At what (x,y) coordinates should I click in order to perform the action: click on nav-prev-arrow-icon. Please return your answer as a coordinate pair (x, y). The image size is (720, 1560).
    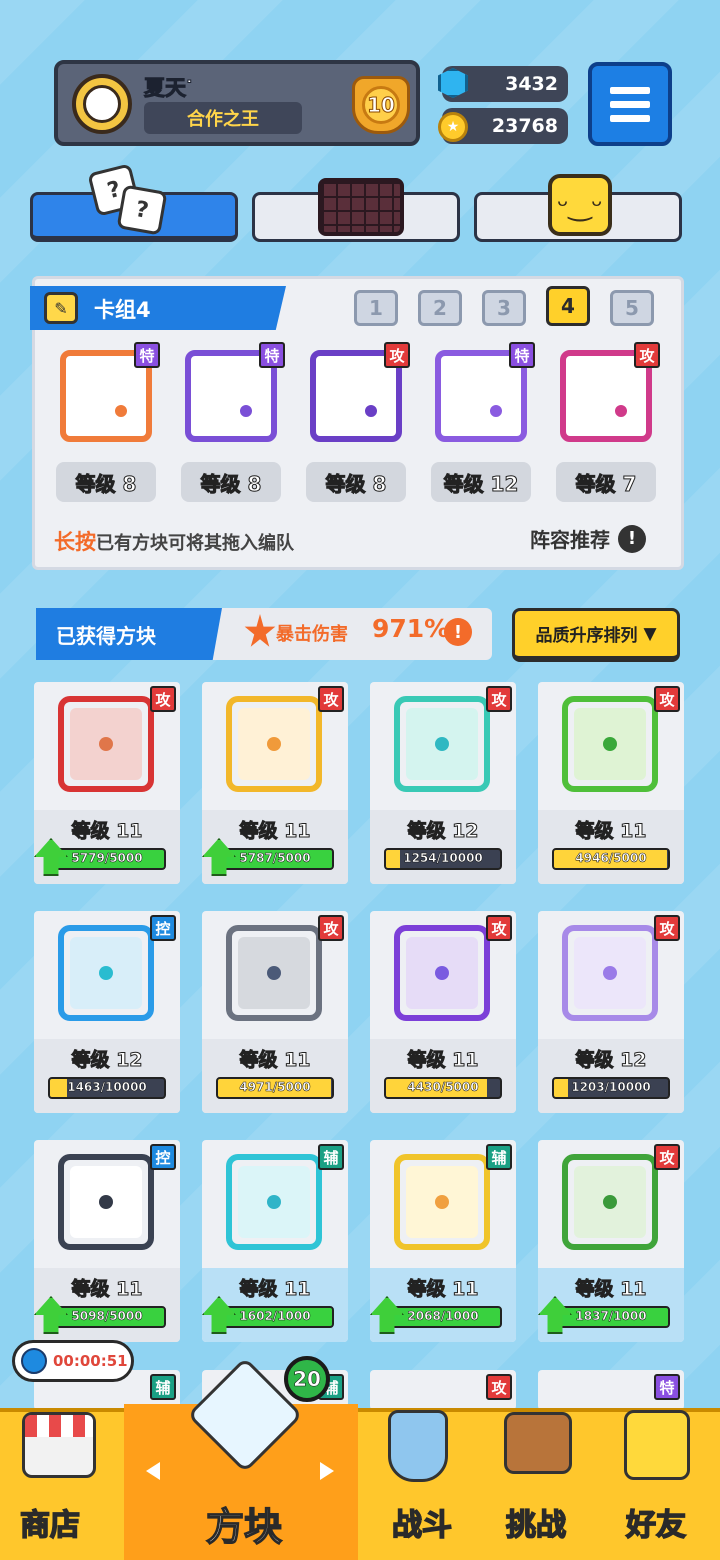
    Looking at the image, I should click on (153, 1471).